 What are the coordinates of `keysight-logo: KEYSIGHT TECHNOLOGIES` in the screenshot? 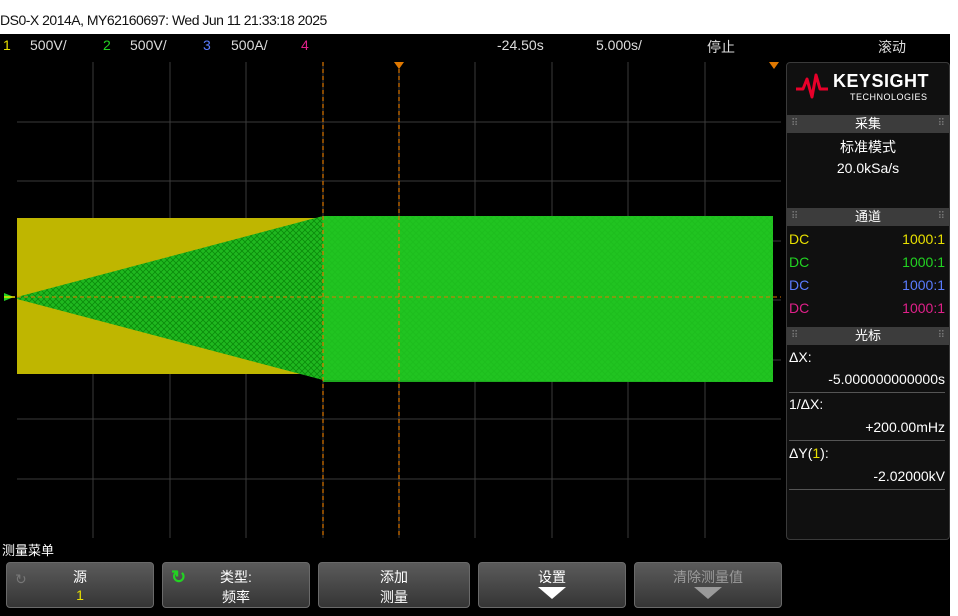 It's located at (870, 87).